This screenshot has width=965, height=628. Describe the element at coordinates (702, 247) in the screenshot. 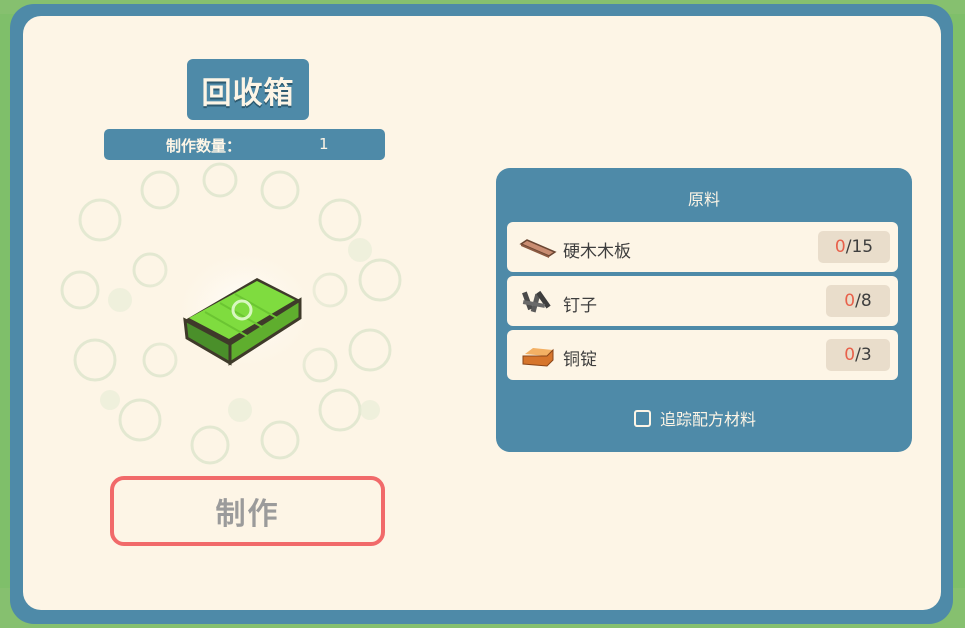

I see `material-row-hardwood: 硬木木板 0 / 15` at that location.